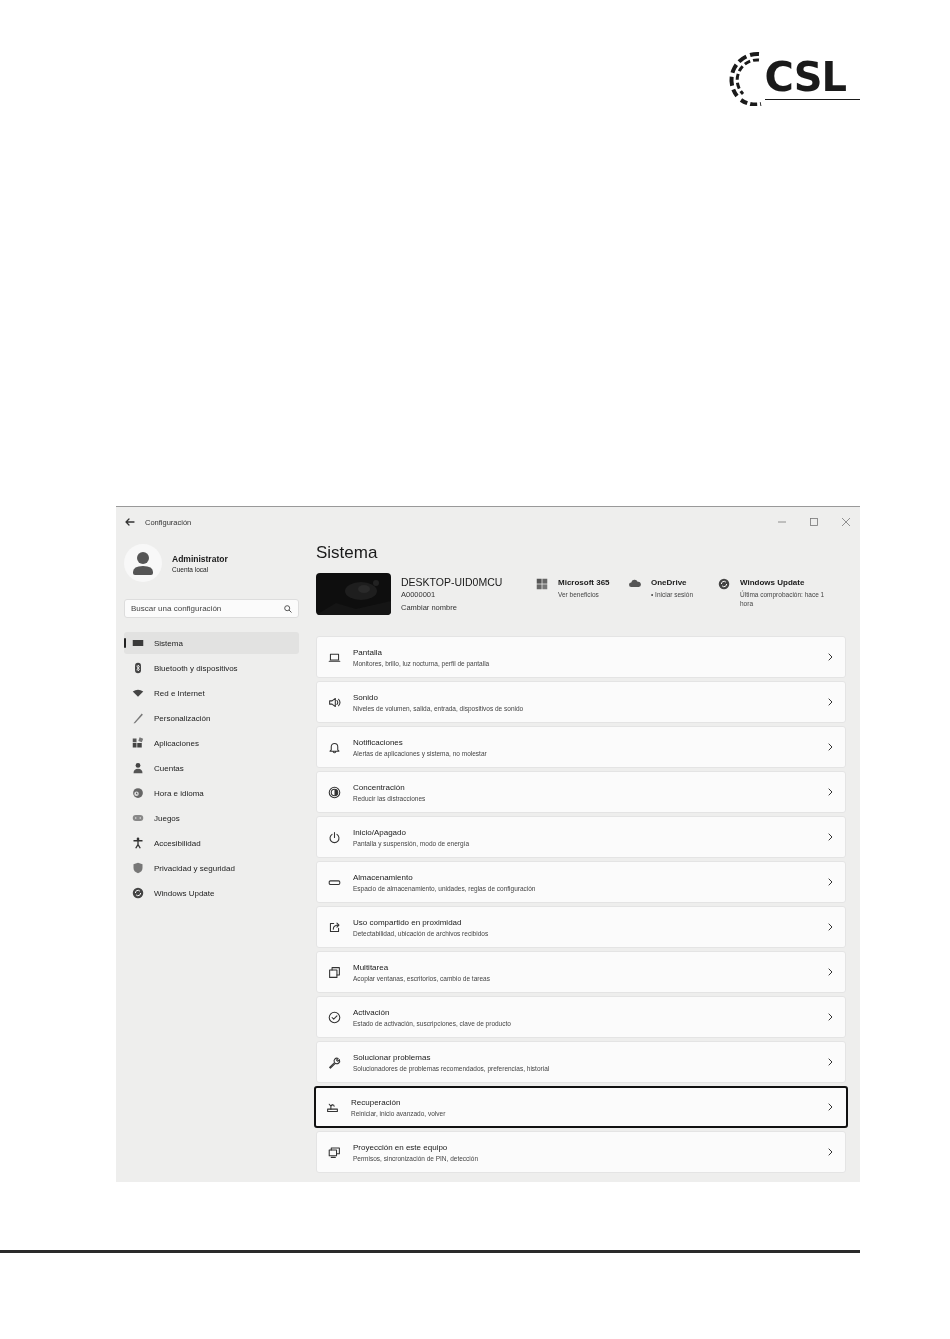 This screenshot has height=1339, width=950. Describe the element at coordinates (401, 1147) in the screenshot. I see `card-title: Proyección en este equipo` at that location.